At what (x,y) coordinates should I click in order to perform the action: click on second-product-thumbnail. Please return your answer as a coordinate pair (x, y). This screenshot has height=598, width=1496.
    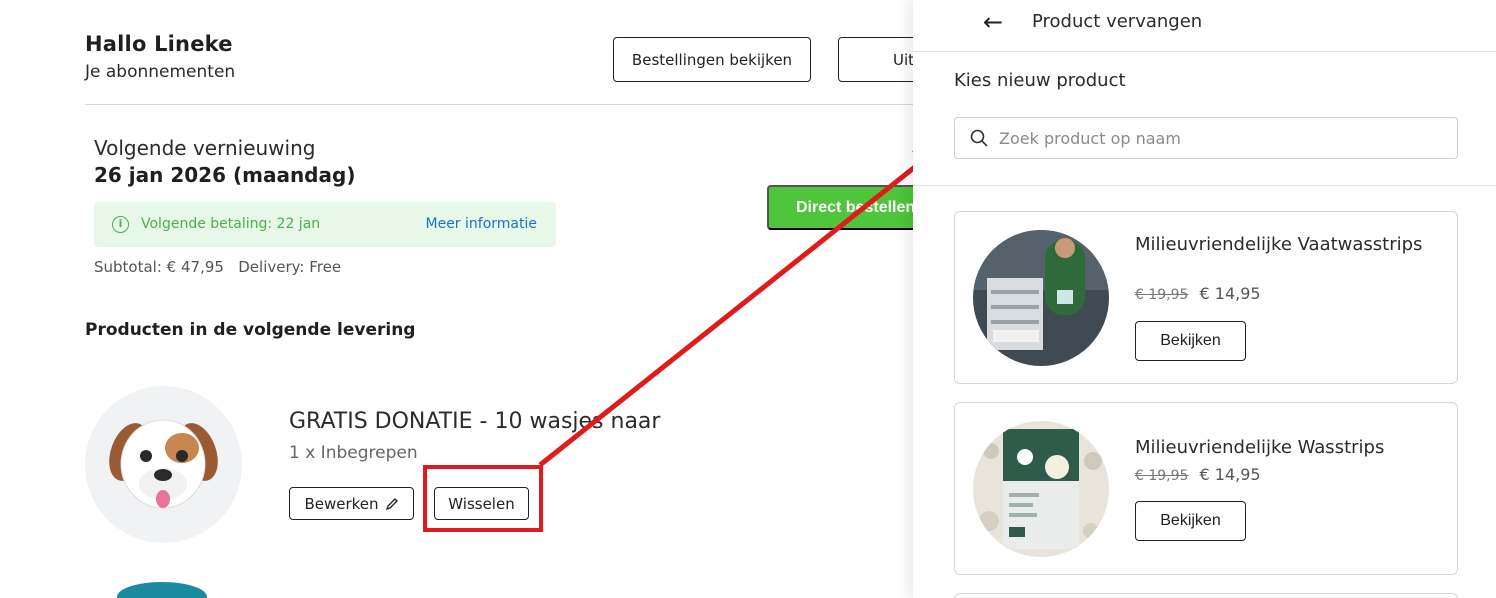
    Looking at the image, I should click on (162, 590).